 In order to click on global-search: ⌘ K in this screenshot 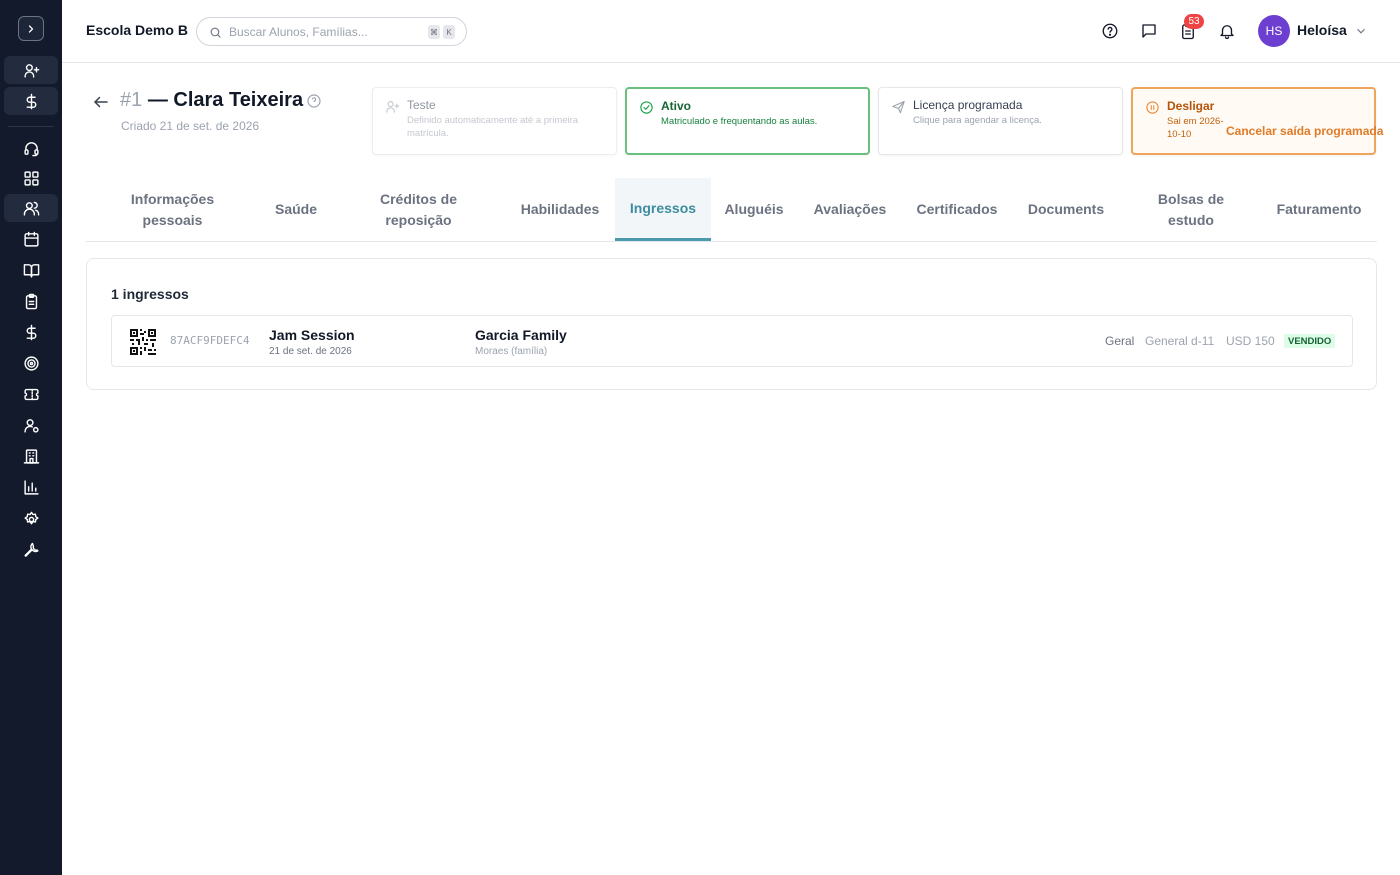, I will do `click(331, 31)`.